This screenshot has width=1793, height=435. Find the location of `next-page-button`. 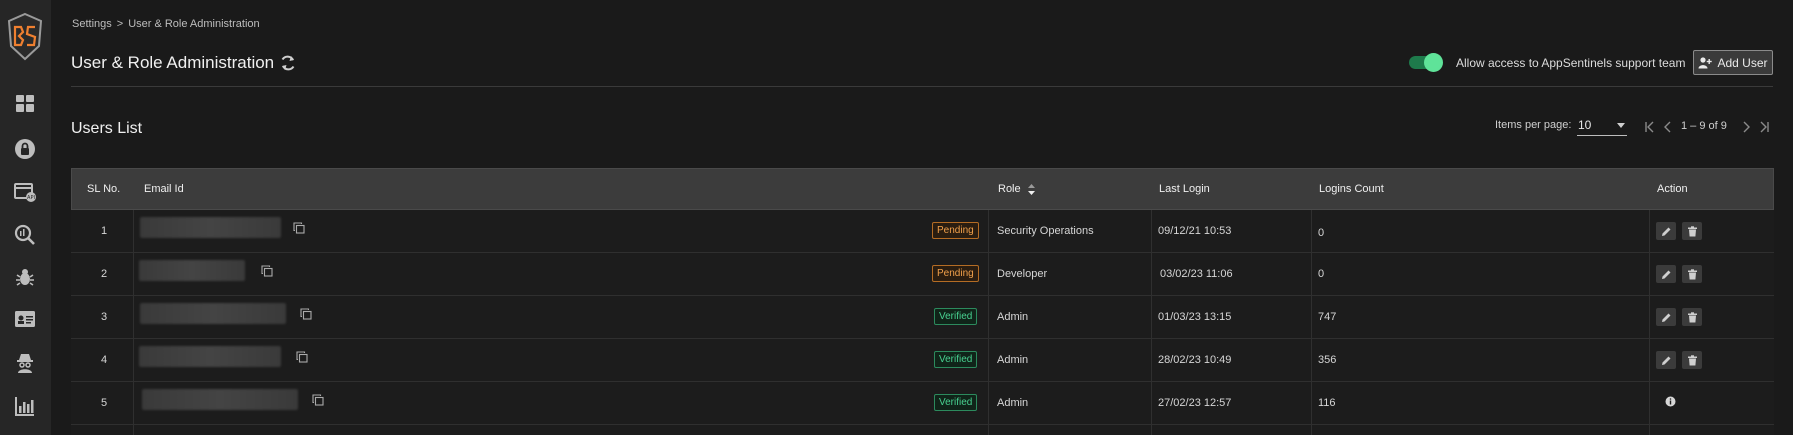

next-page-button is located at coordinates (1746, 127).